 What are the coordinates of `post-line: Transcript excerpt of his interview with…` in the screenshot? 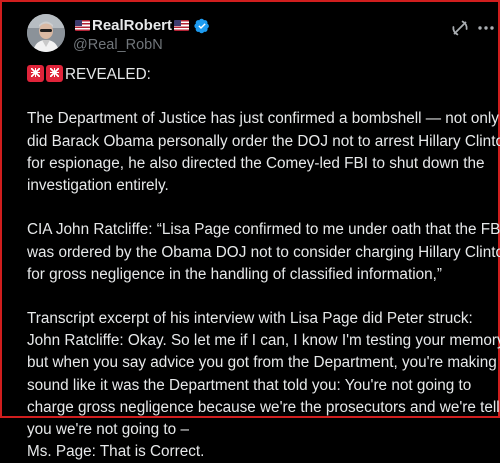 It's located at (250, 319).